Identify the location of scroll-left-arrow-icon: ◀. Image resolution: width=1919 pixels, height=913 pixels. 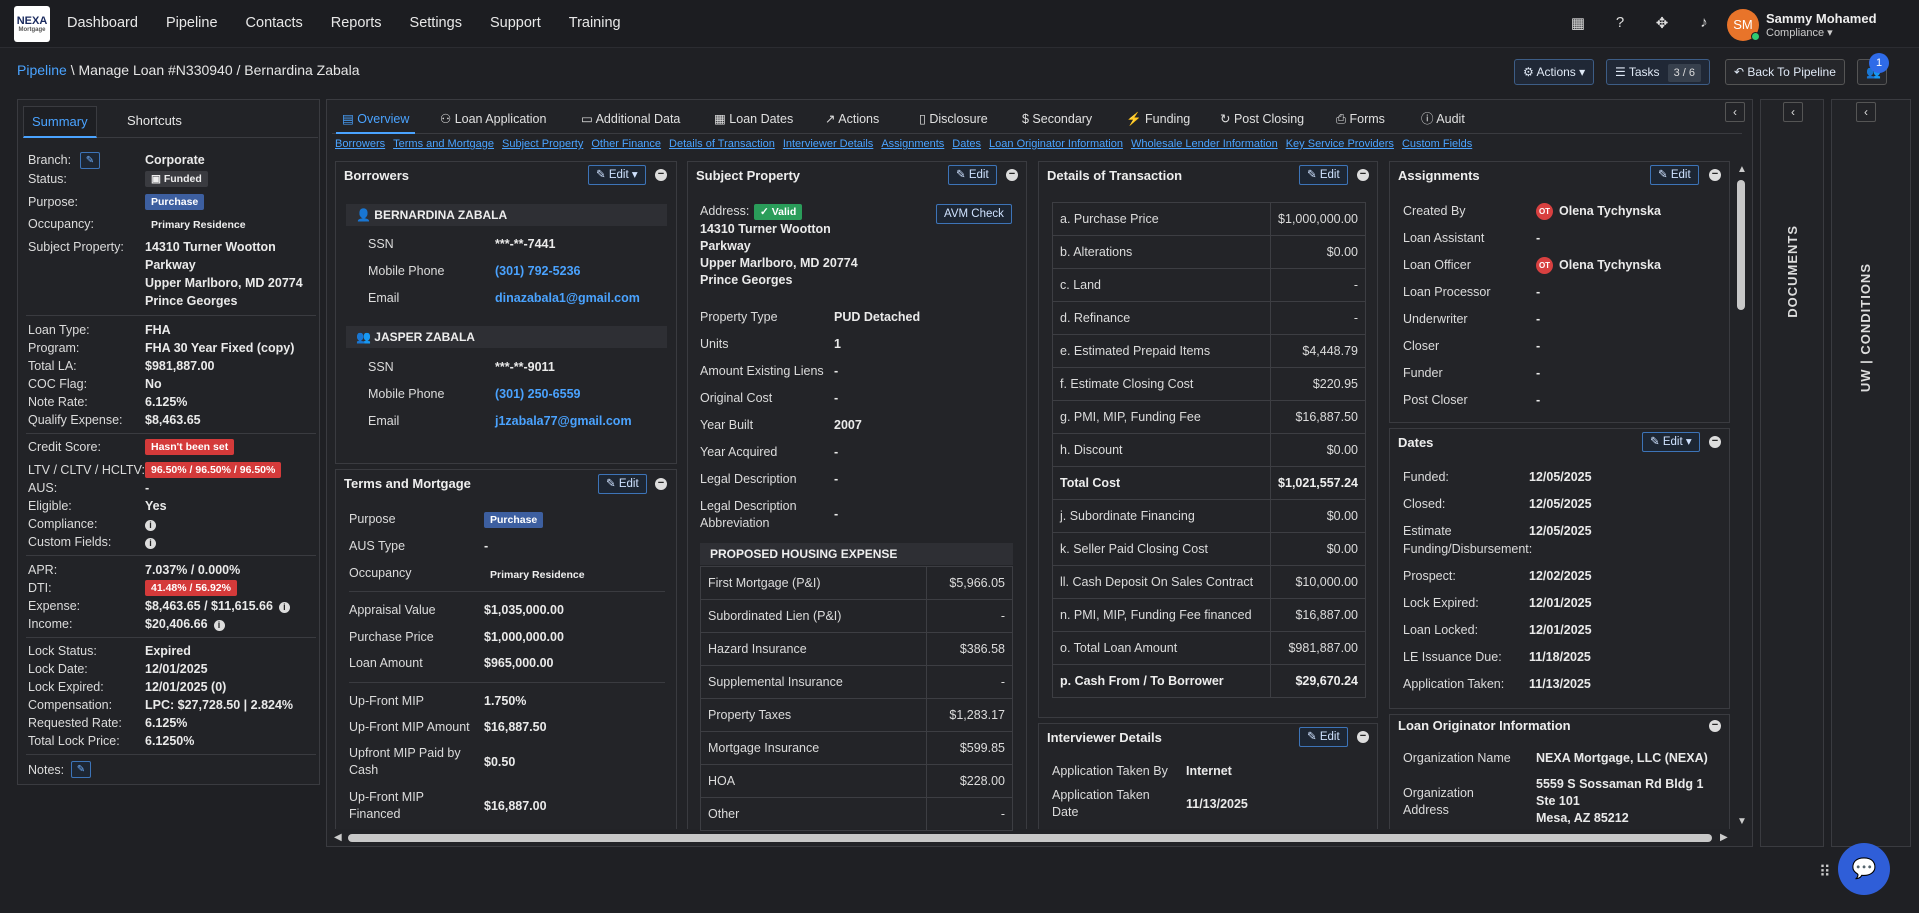
(338, 837).